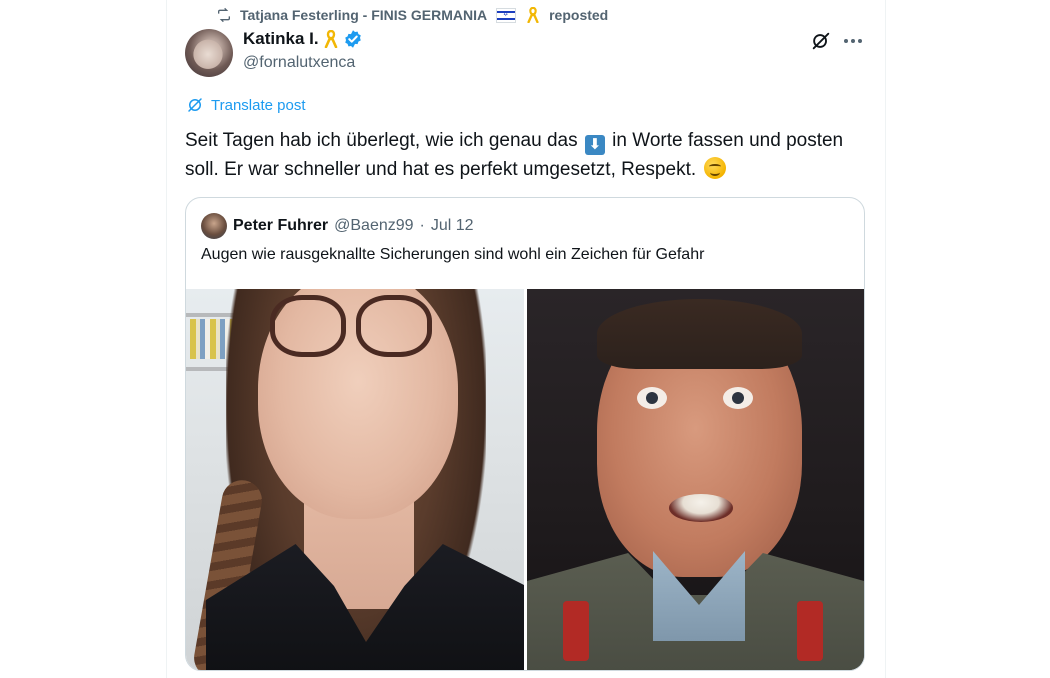 Image resolution: width=1050 pixels, height=678 pixels. Describe the element at coordinates (452, 226) in the screenshot. I see `quoted-post-date: Jul 12` at that location.